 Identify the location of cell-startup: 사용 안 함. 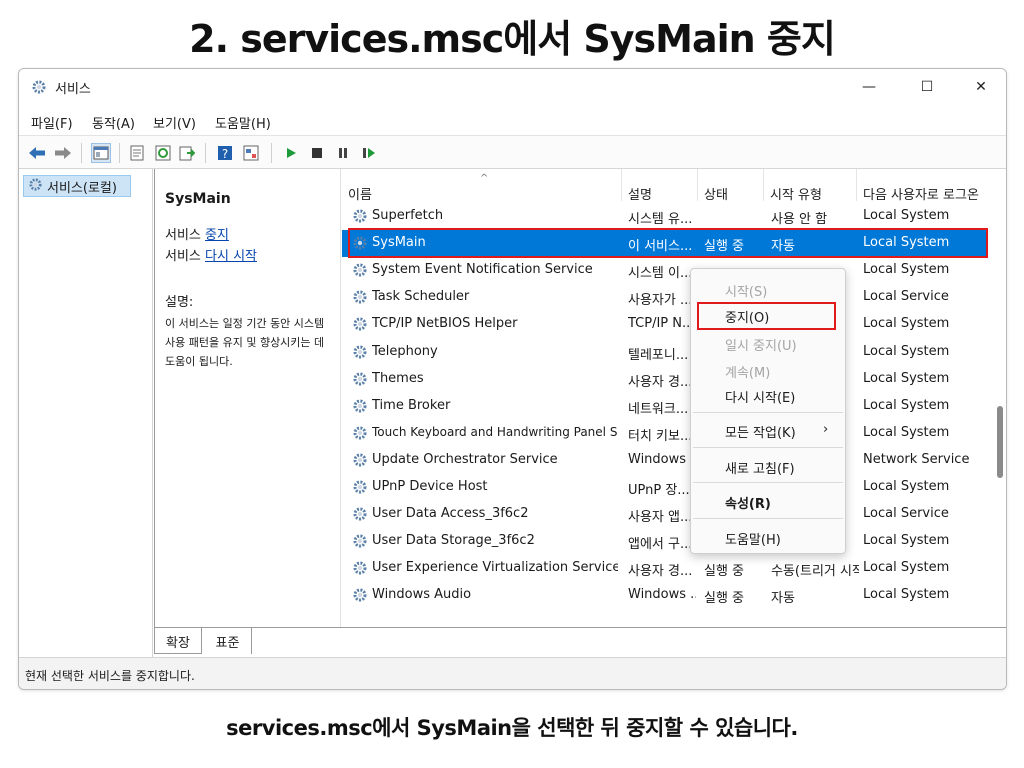
(799, 219).